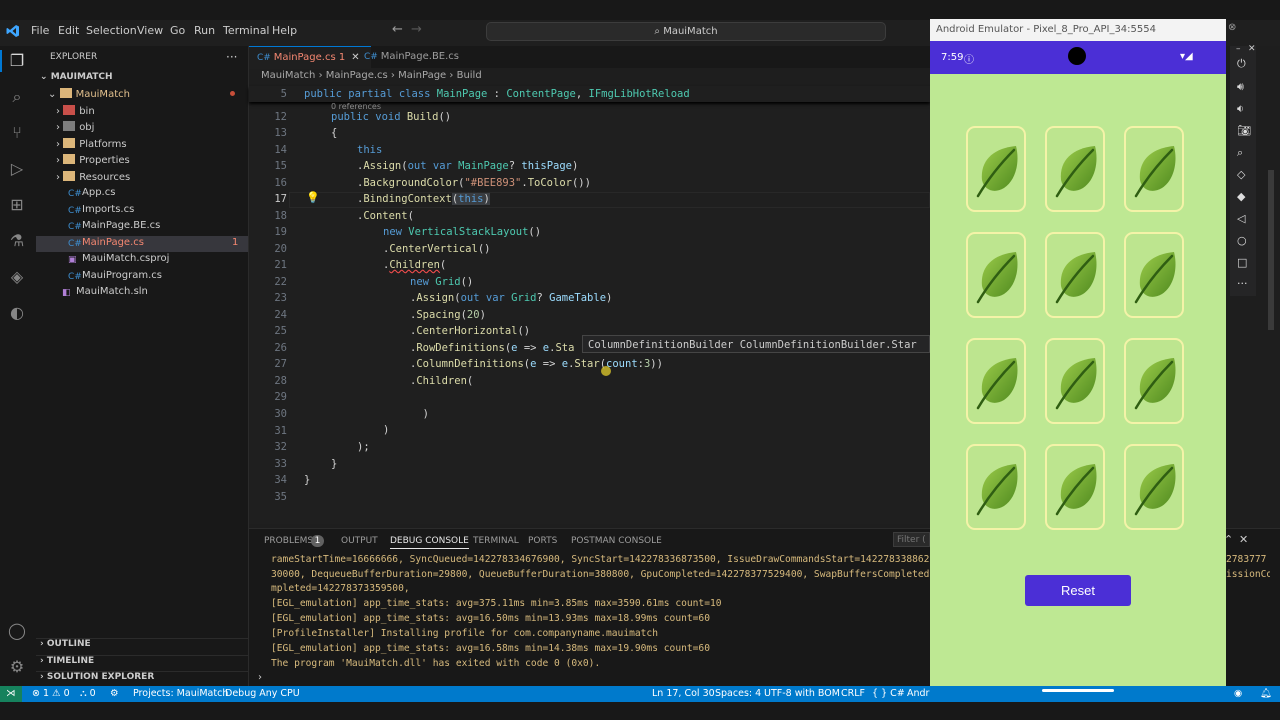 This screenshot has width=1280, height=720. I want to click on close-panel-icon: ✕, so click(1243, 539).